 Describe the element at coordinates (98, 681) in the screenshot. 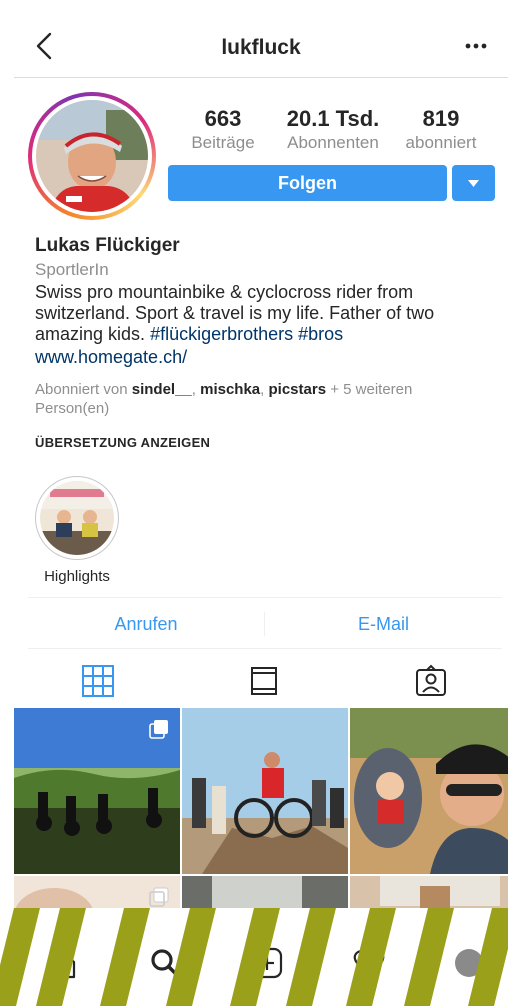

I see `grid-icon` at that location.